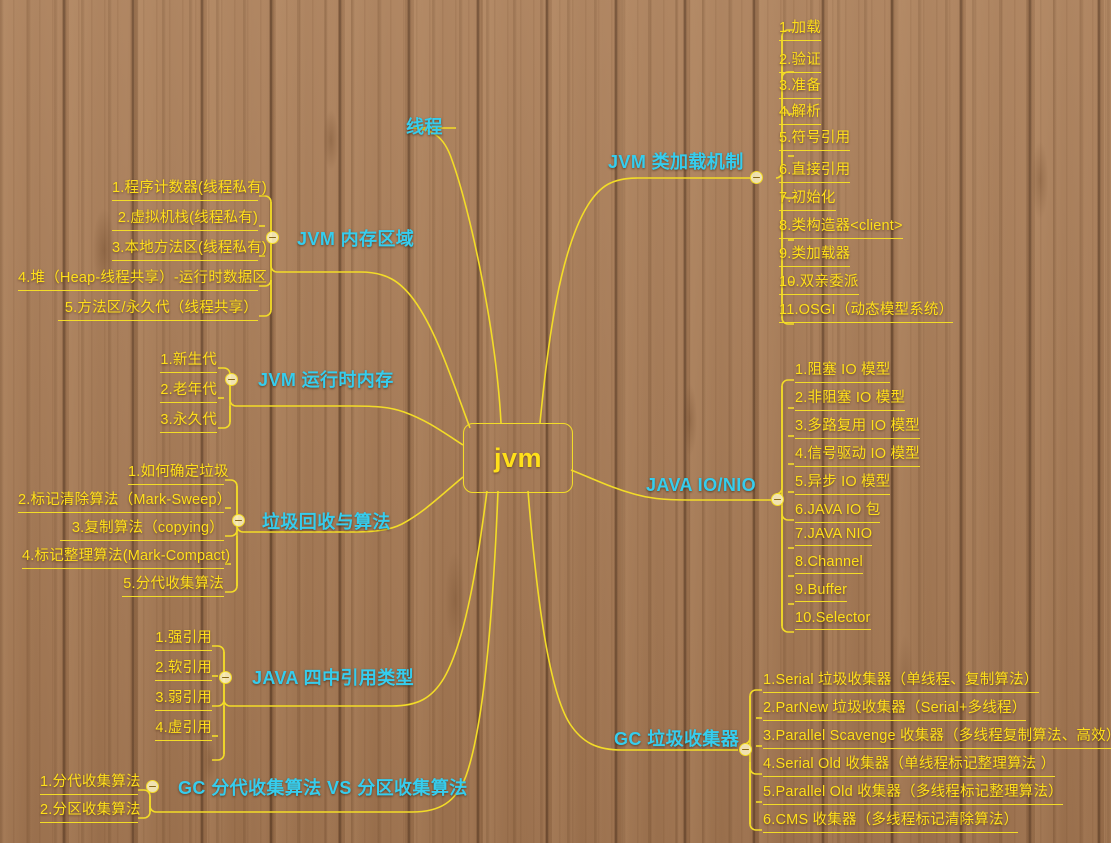  What do you see at coordinates (183, 728) in the screenshot?
I see `leaf-item: 4.虚引用` at bounding box center [183, 728].